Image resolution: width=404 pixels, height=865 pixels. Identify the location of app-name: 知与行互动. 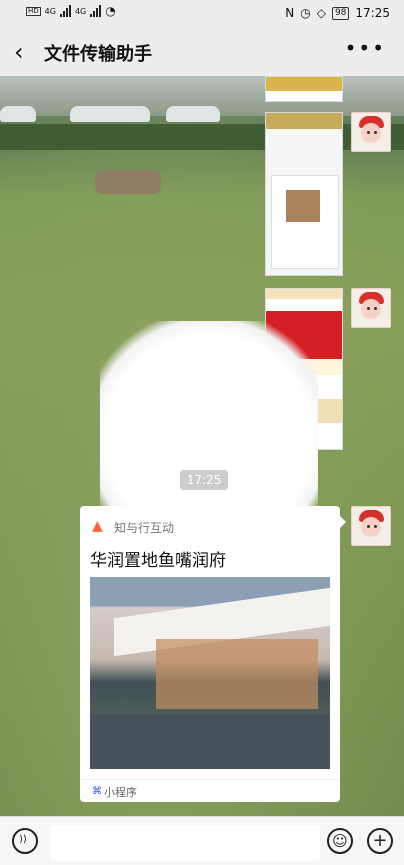
(144, 528).